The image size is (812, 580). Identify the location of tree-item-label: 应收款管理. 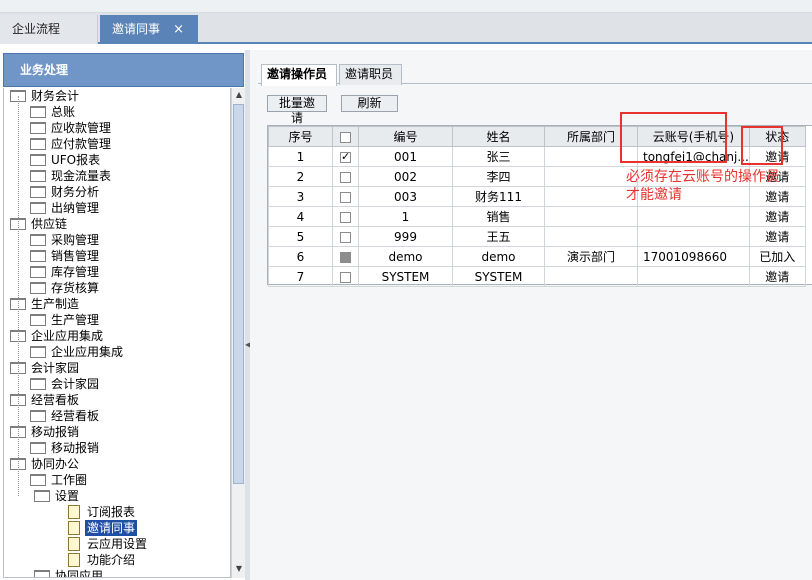
(81, 128).